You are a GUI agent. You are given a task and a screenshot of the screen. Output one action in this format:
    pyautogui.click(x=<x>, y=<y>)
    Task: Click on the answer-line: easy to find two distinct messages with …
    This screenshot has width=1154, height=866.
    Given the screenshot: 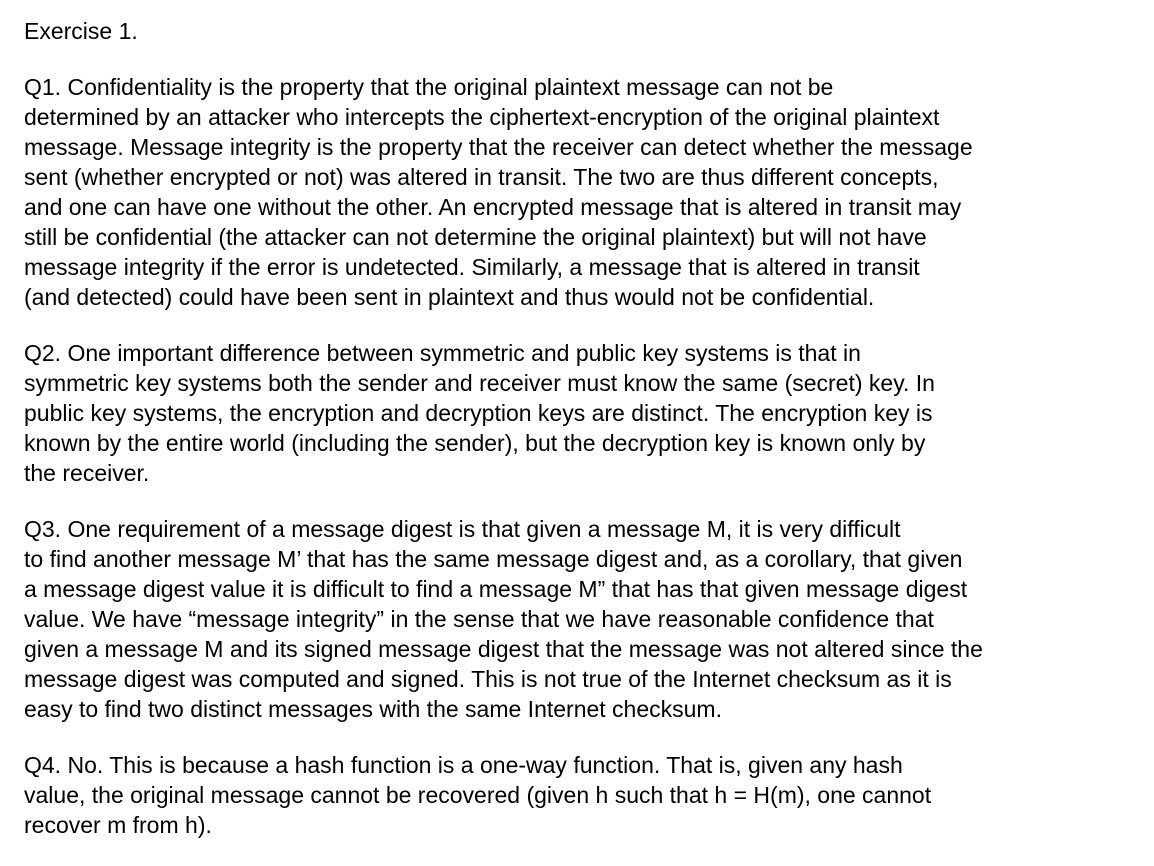 What is the action you would take?
    pyautogui.click(x=373, y=709)
    